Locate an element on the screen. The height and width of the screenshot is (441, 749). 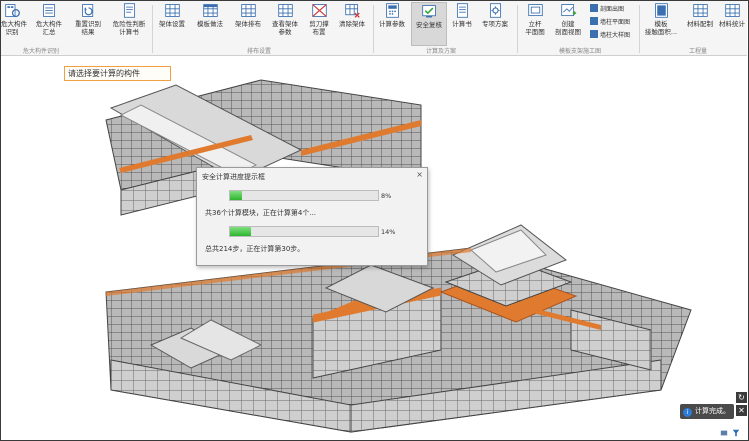
ribbon-button-scissor-brace: 剪刀撑 布置 is located at coordinates (319, 23).